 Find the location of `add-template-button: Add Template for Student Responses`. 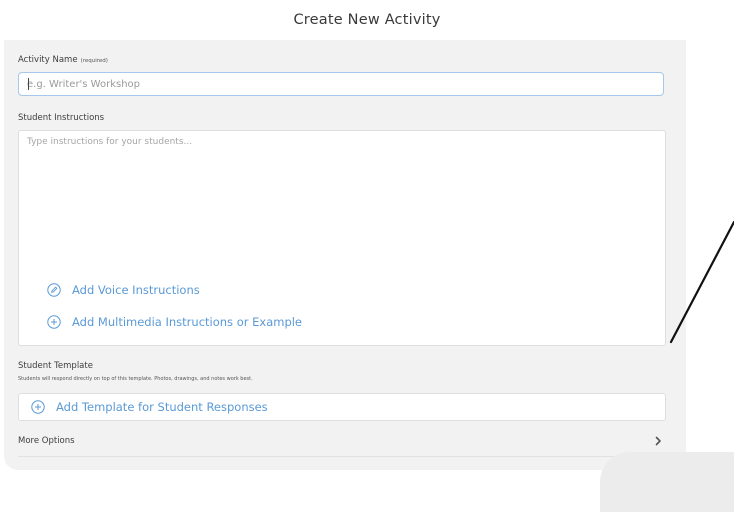

add-template-button: Add Template for Student Responses is located at coordinates (149, 407).